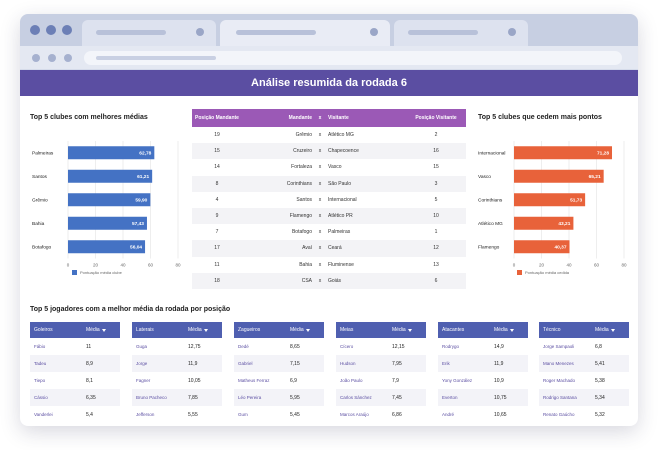  I want to click on player-average: 5,38, so click(600, 380).